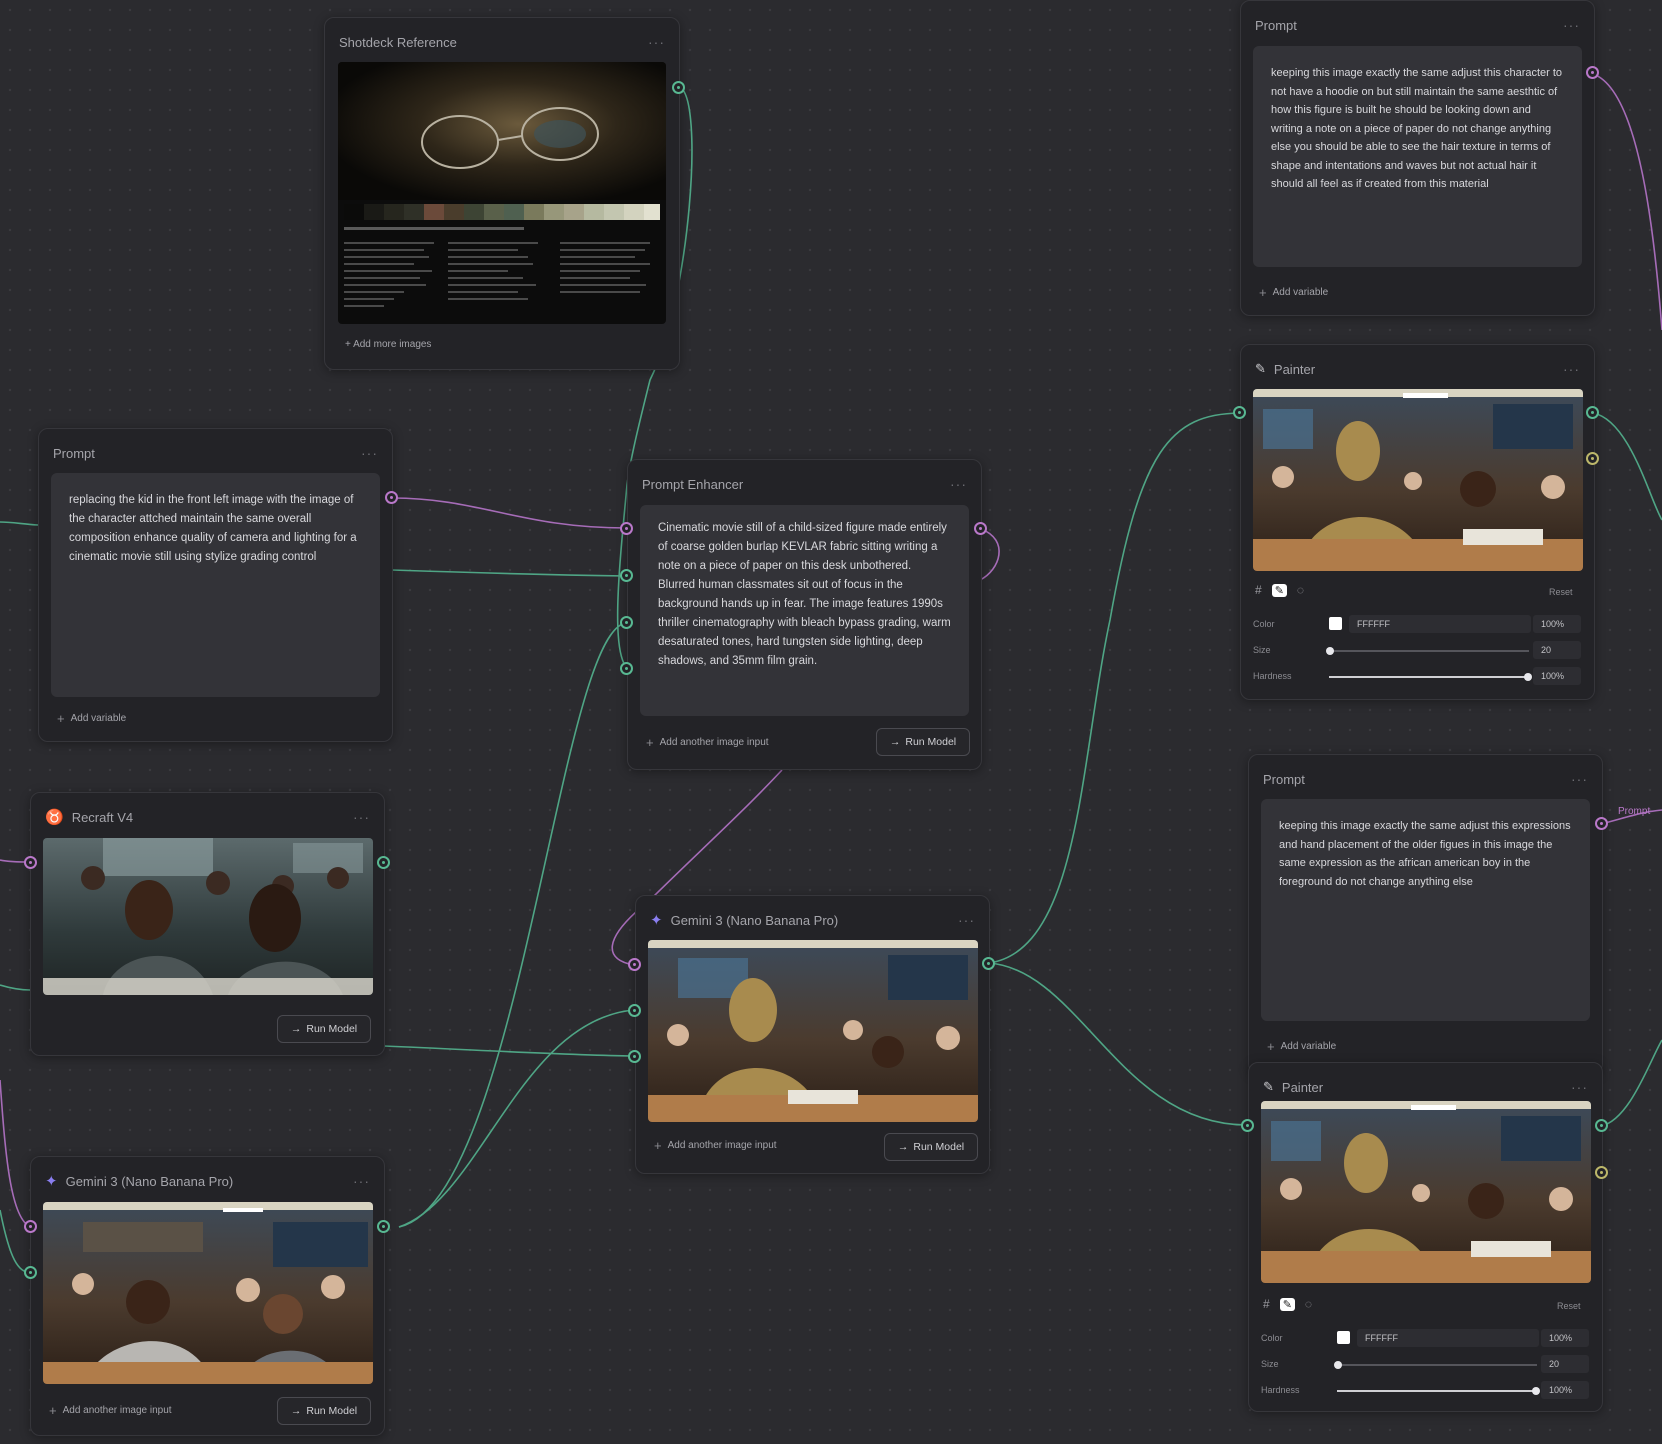  Describe the element at coordinates (391, 497) in the screenshot. I see `prompt-left-output-port` at that location.